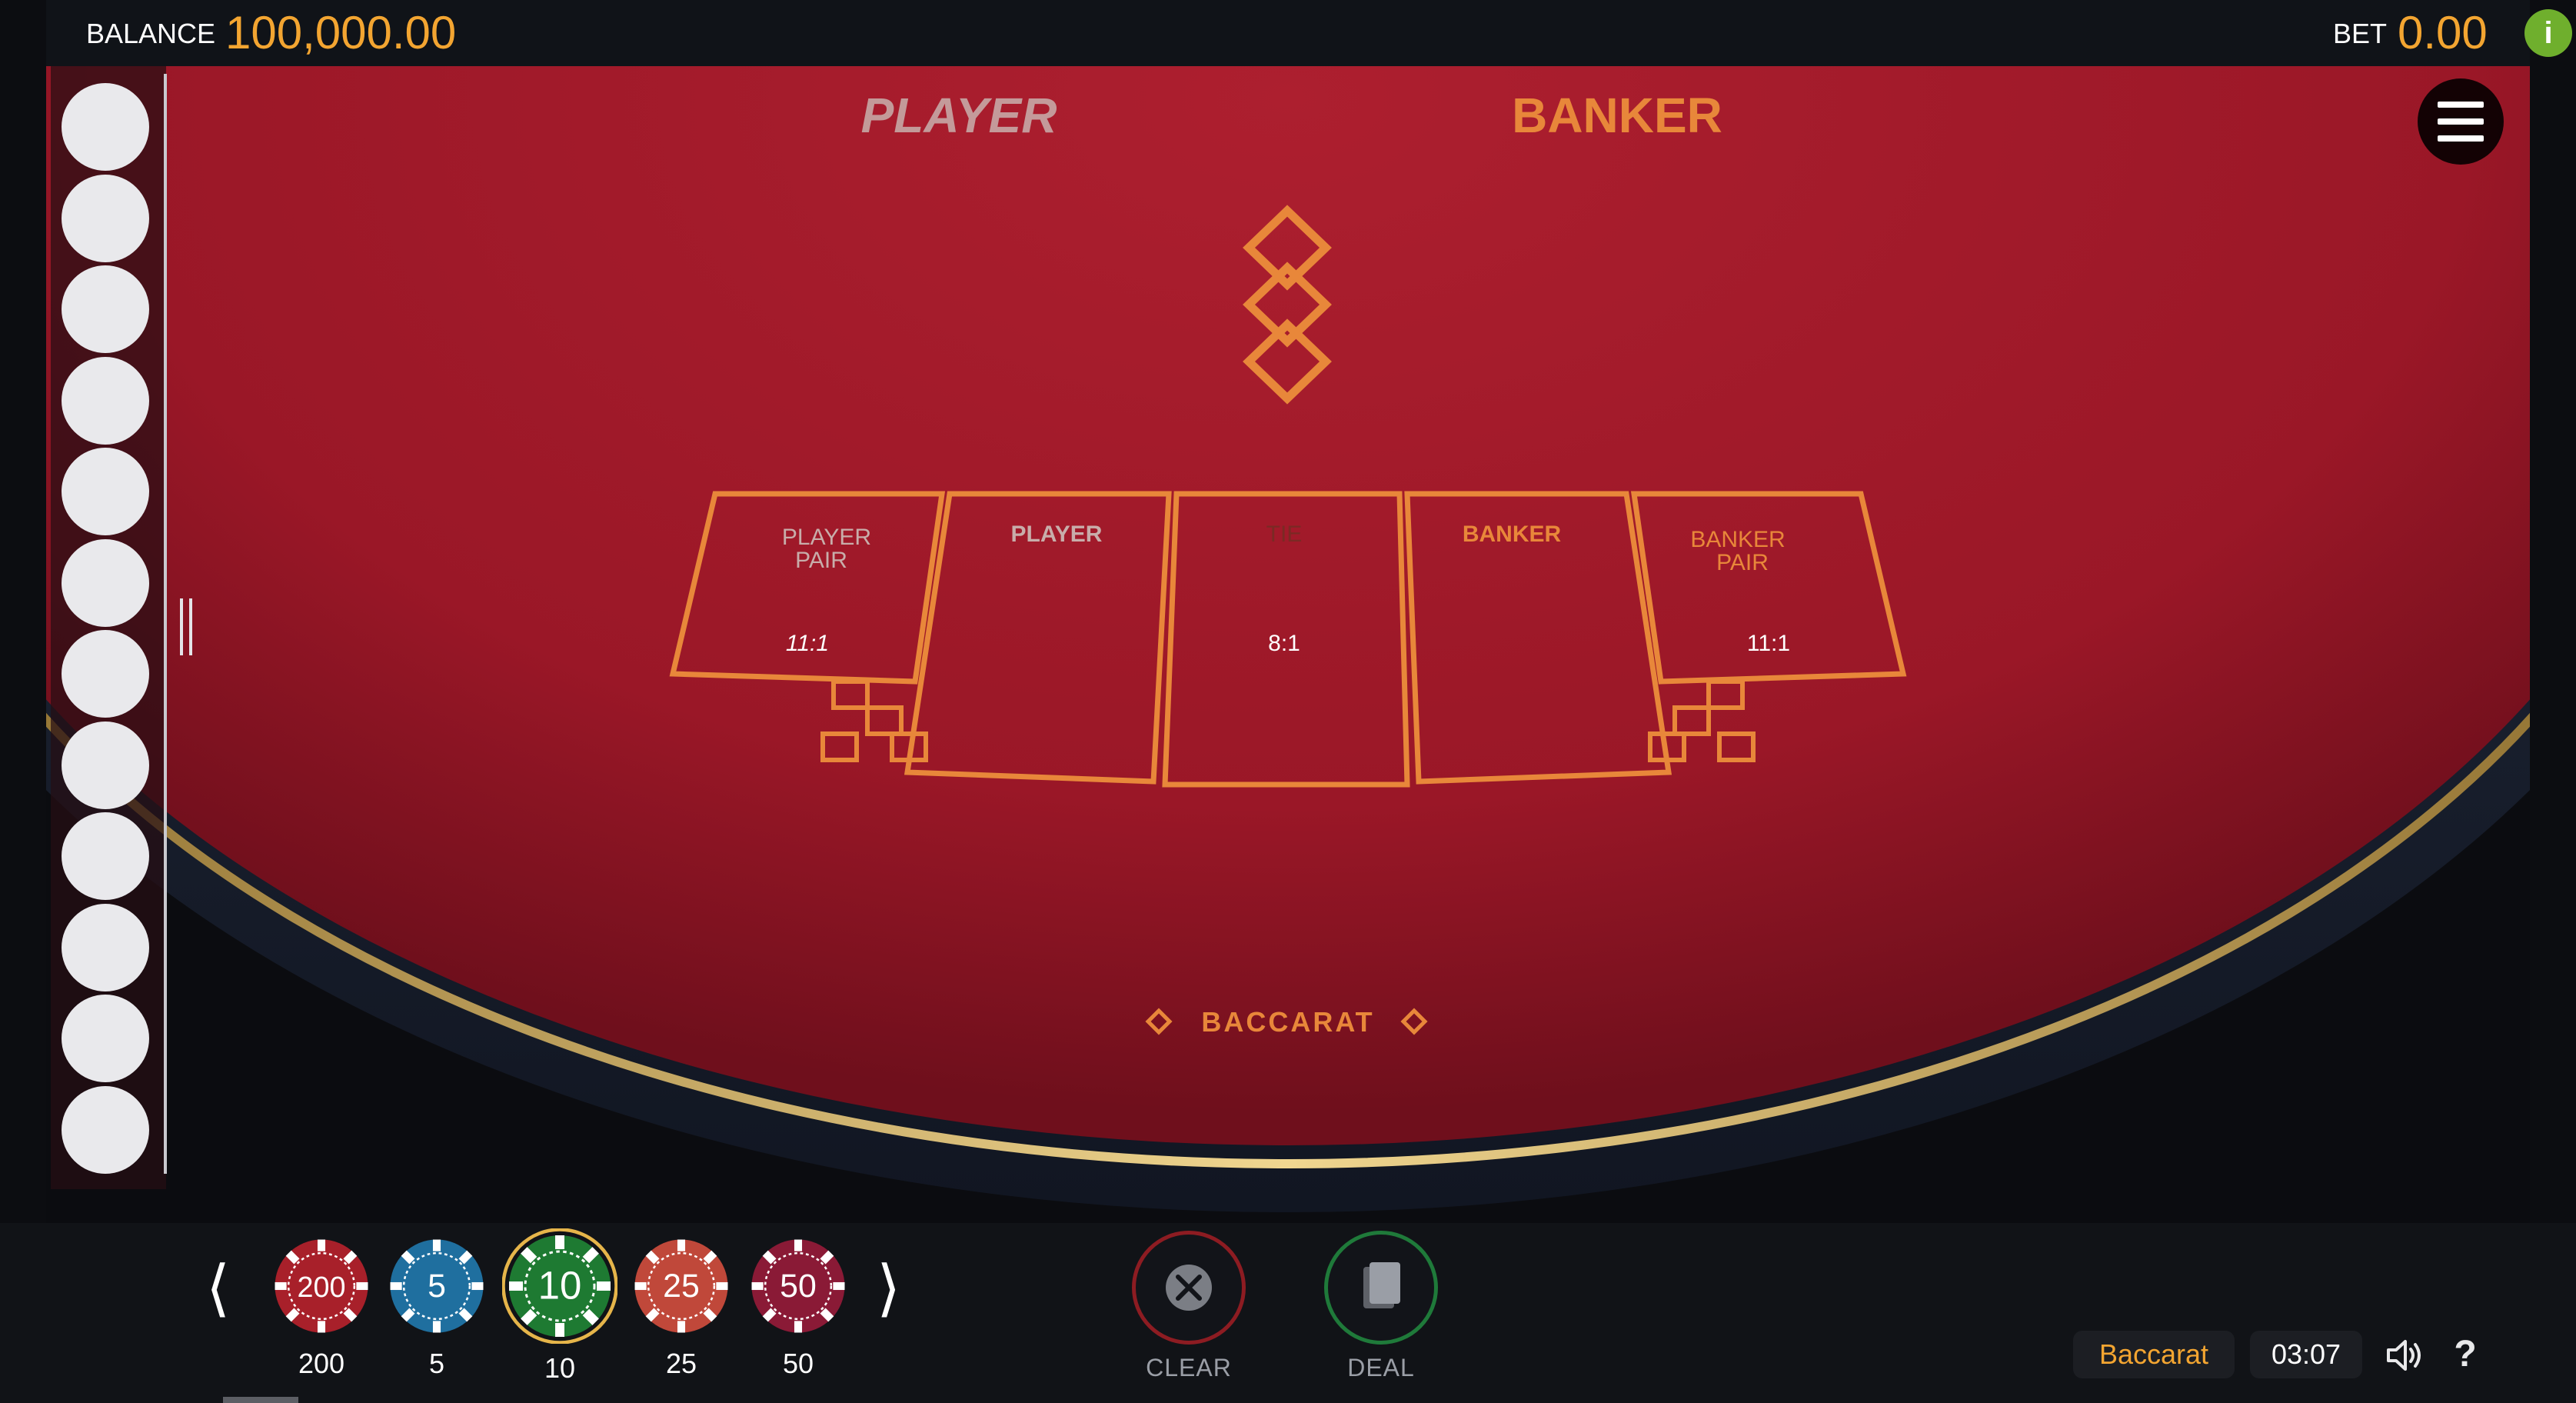 Image resolution: width=2576 pixels, height=1403 pixels. I want to click on baccarat-logo-text: BACCARAT, so click(1288, 1022).